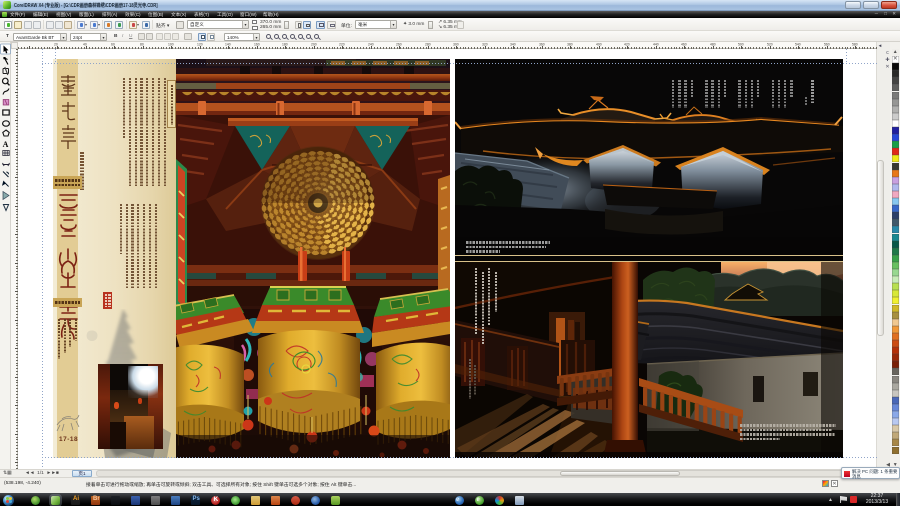 This screenshot has width=900, height=506. What do you see at coordinates (6, 144) in the screenshot?
I see `svg-text: A` at bounding box center [6, 144].